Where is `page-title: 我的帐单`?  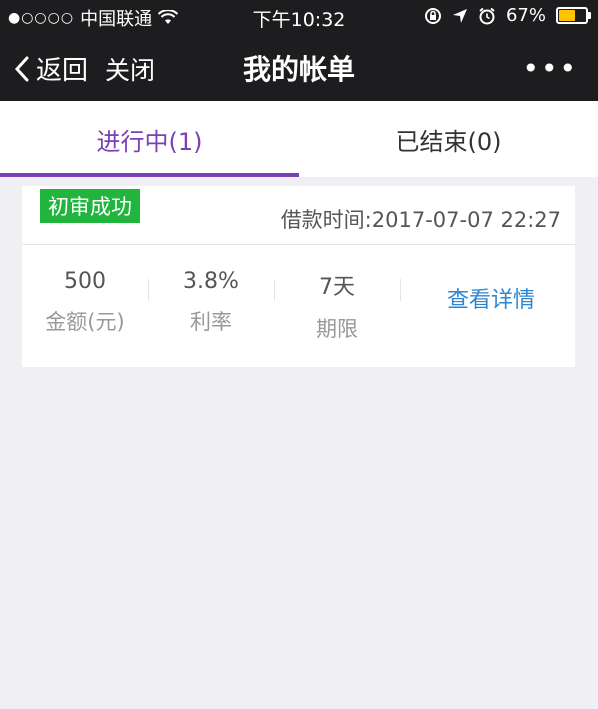
page-title: 我的帐单 is located at coordinates (298, 69).